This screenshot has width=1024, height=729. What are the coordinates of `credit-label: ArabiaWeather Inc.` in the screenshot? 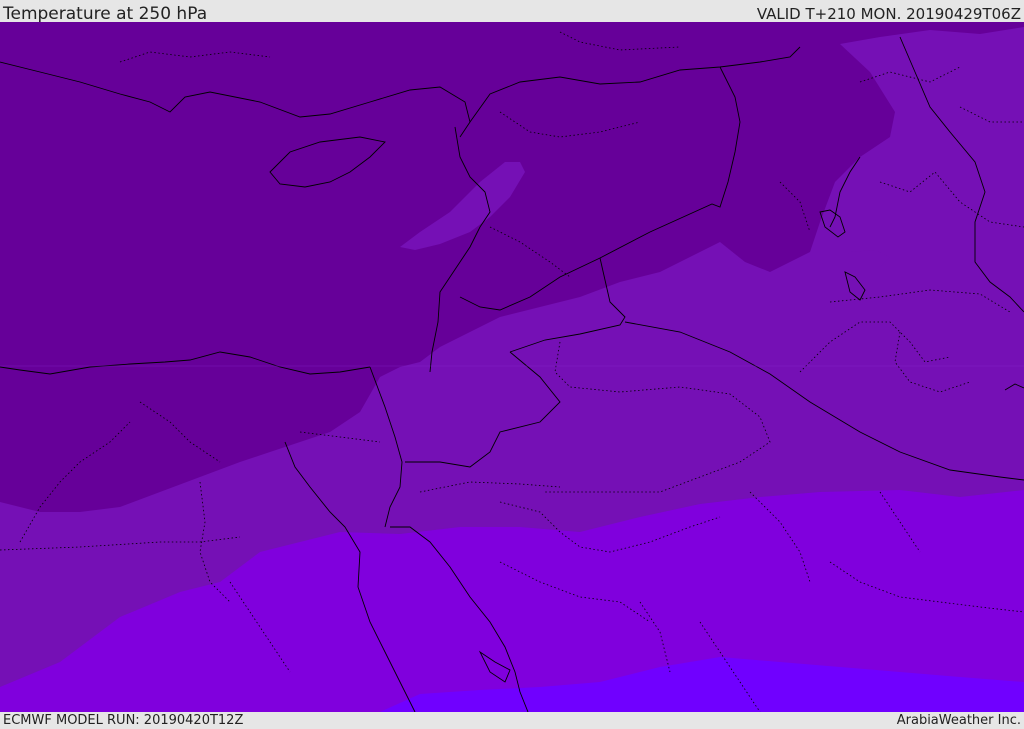 It's located at (958, 720).